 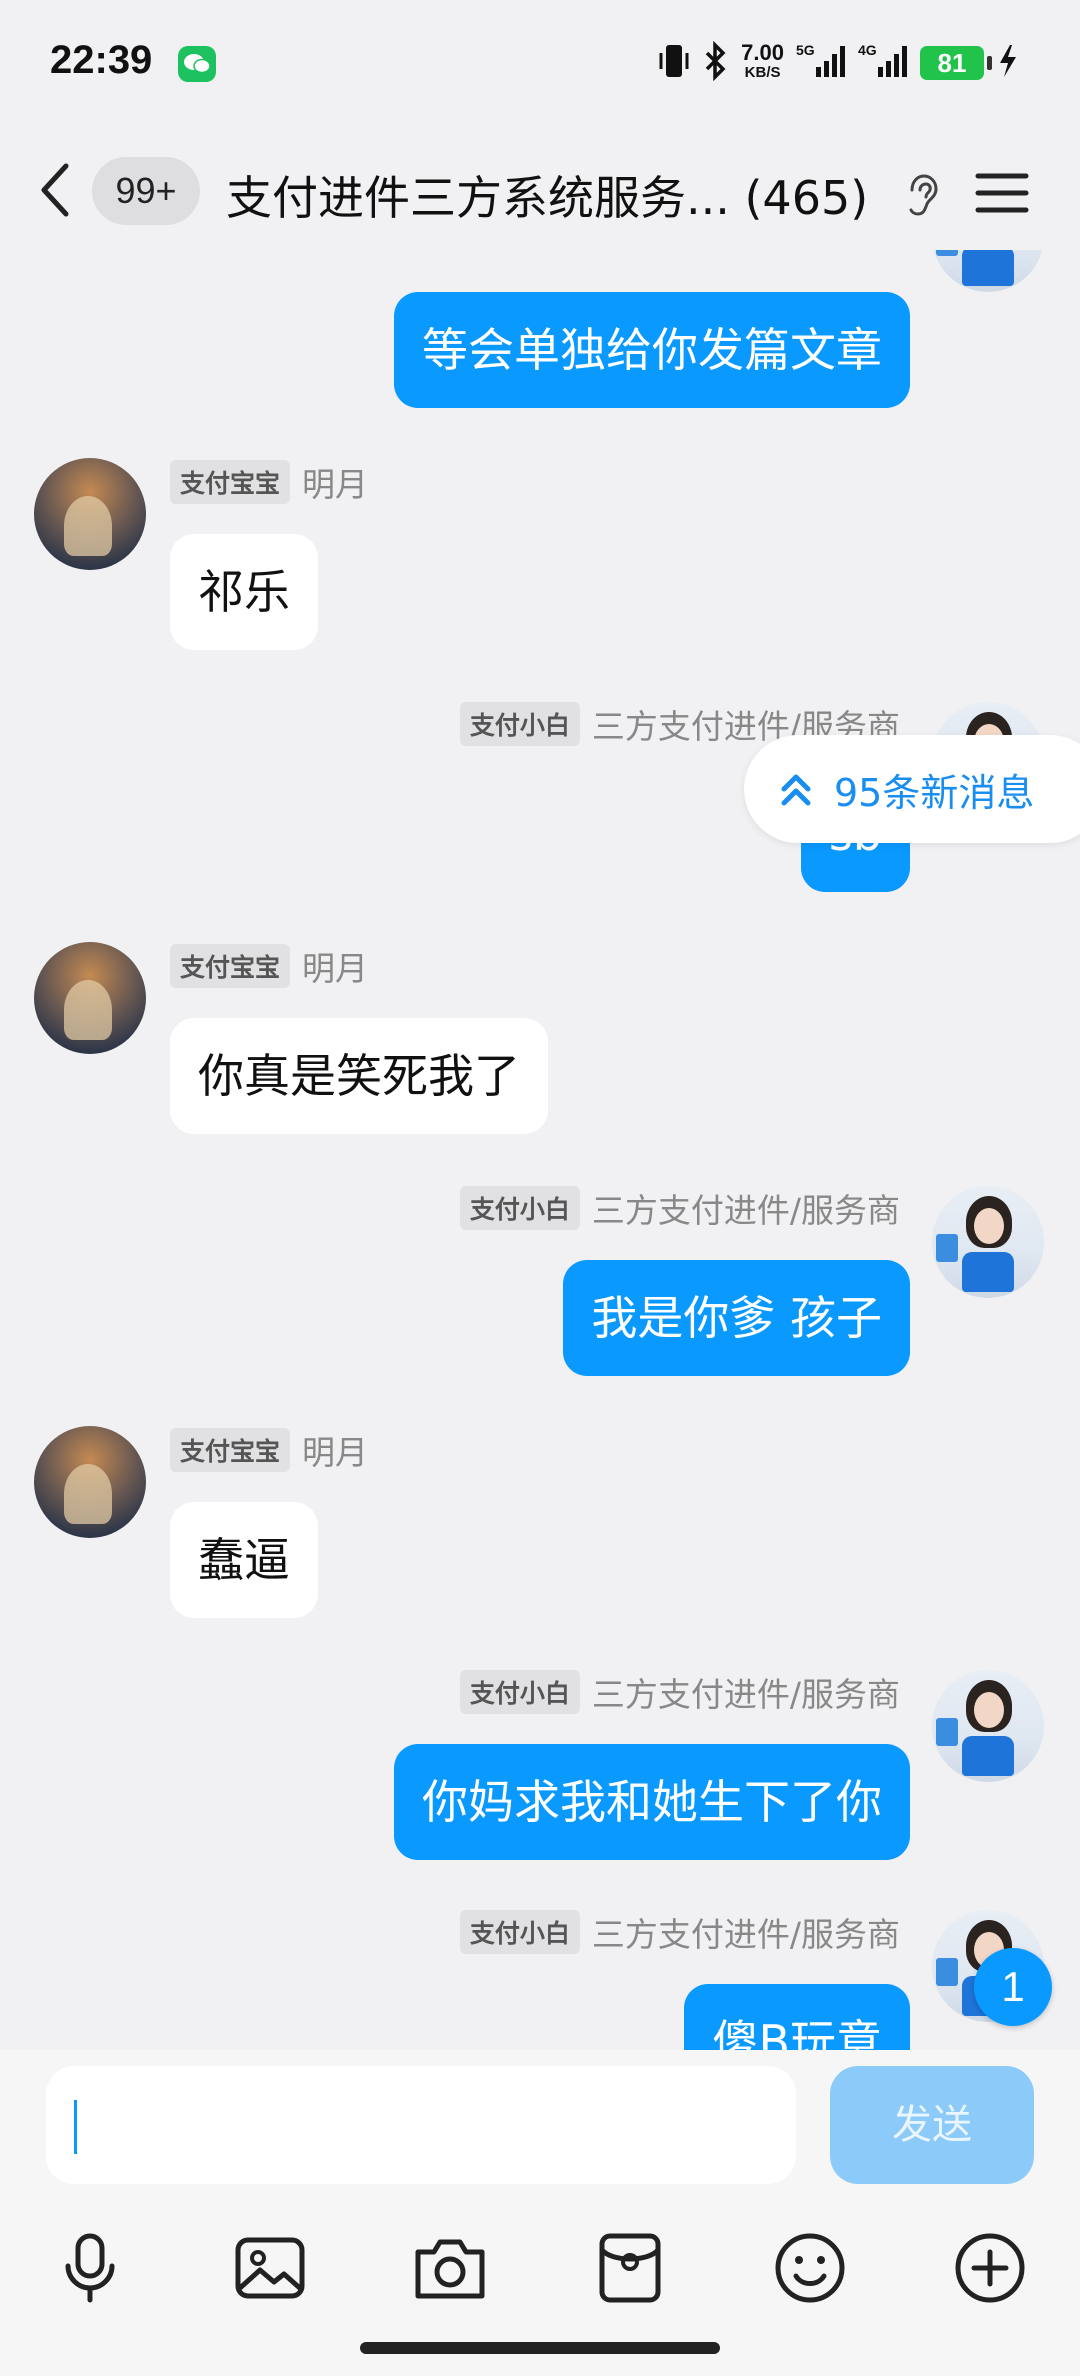 What do you see at coordinates (934, 792) in the screenshot?
I see `new-messages-label: 95条新消息` at bounding box center [934, 792].